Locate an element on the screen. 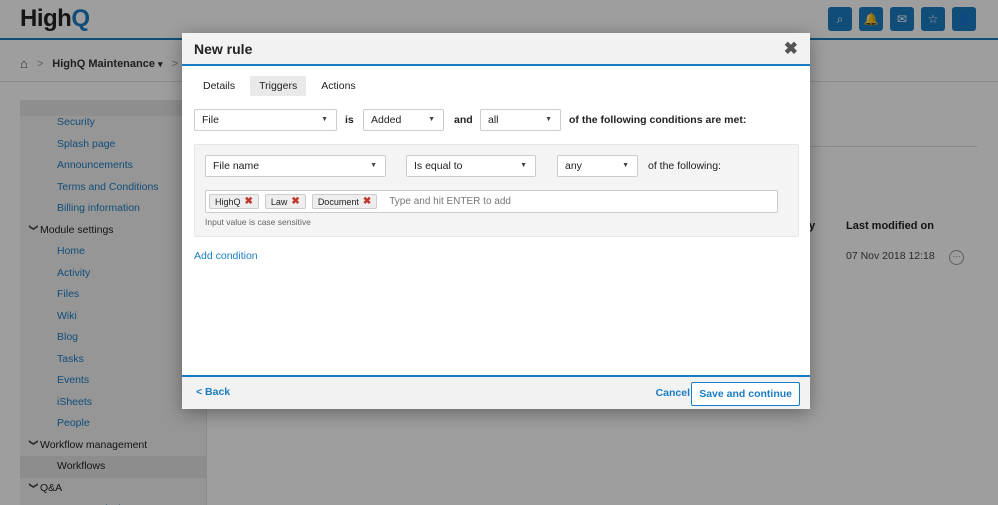 The height and width of the screenshot is (505, 998). close-icon: ✖ is located at coordinates (791, 49).